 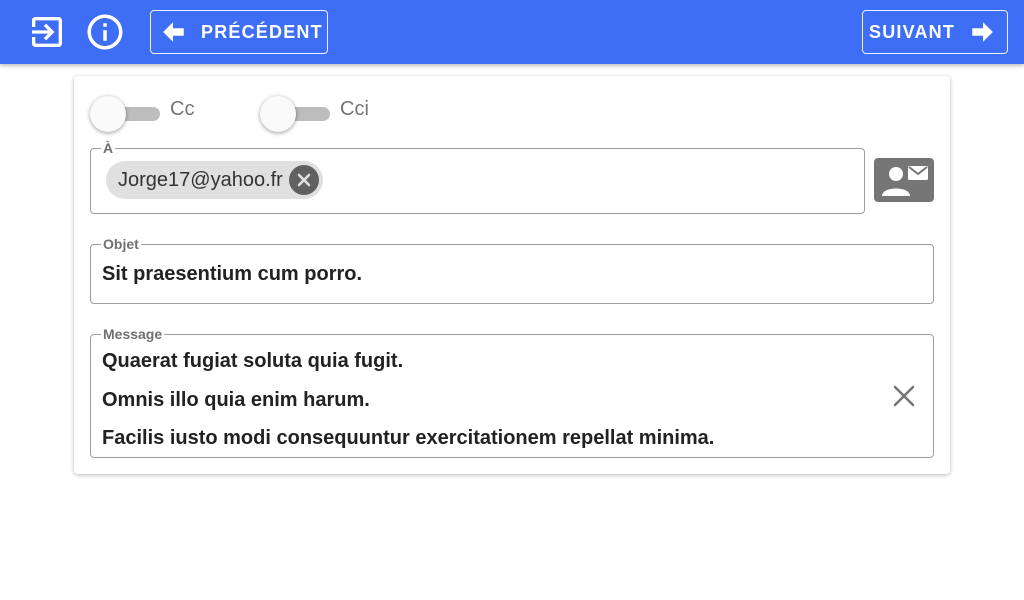 What do you see at coordinates (278, 114) in the screenshot?
I see `cci-toggle-thumb` at bounding box center [278, 114].